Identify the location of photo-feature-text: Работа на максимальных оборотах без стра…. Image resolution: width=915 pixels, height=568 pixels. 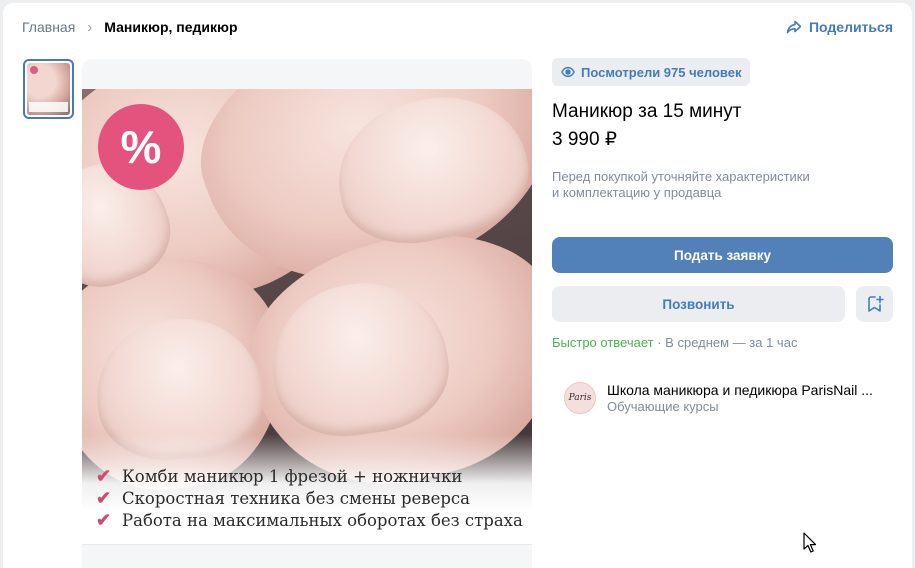
(322, 520).